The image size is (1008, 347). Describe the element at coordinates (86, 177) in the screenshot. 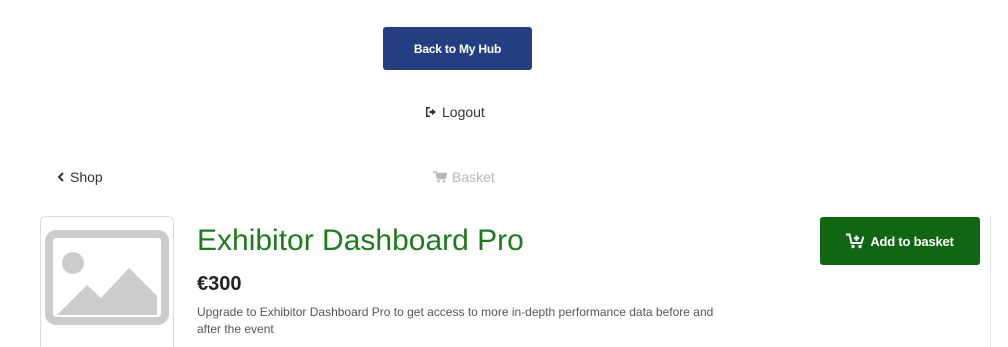

I see `shop-label: Shop` at that location.